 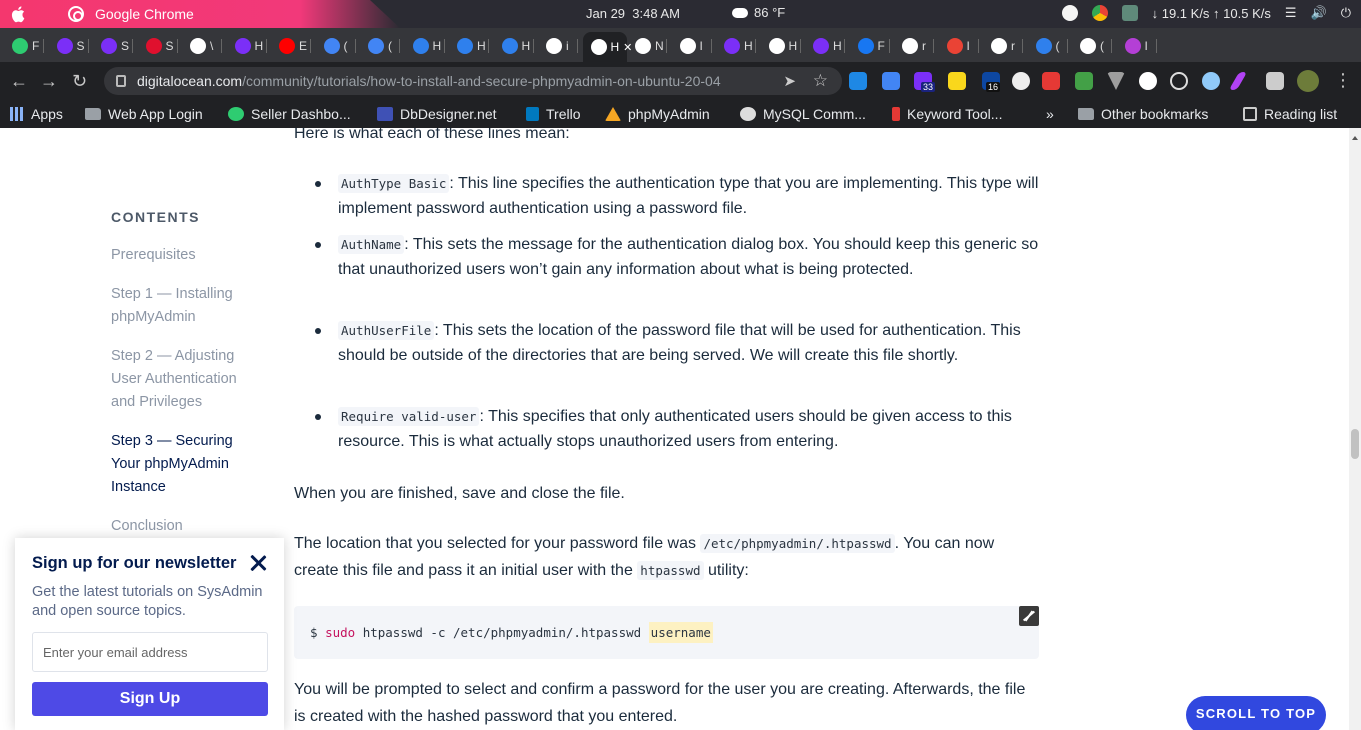 What do you see at coordinates (1275, 81) in the screenshot?
I see `extensions-puzzle-icon` at bounding box center [1275, 81].